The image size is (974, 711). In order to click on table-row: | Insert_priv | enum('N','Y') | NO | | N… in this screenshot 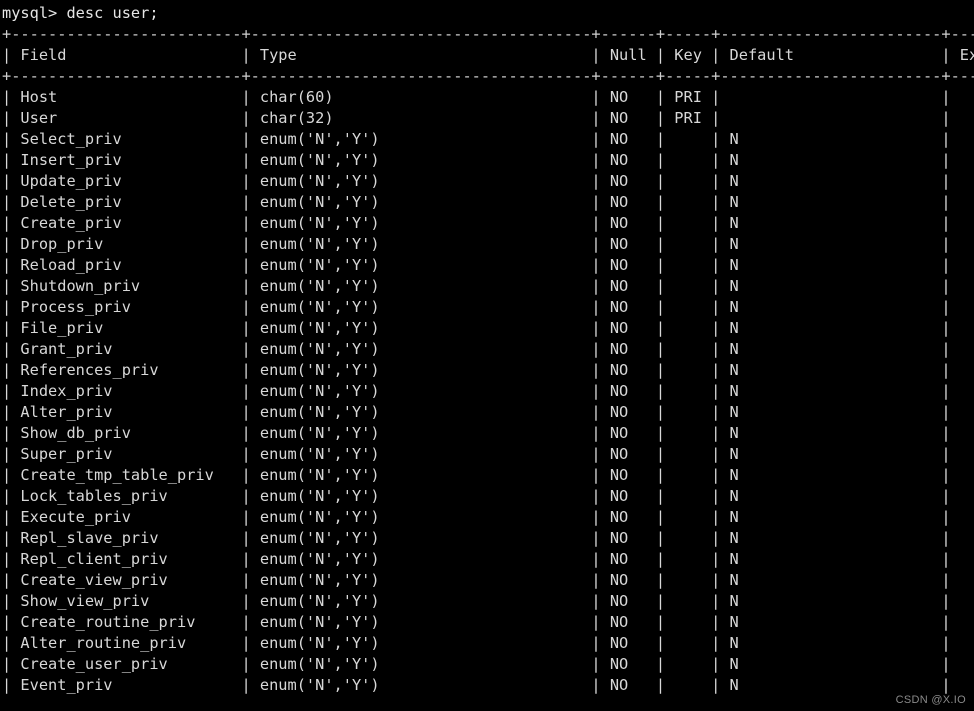, I will do `click(488, 160)`.